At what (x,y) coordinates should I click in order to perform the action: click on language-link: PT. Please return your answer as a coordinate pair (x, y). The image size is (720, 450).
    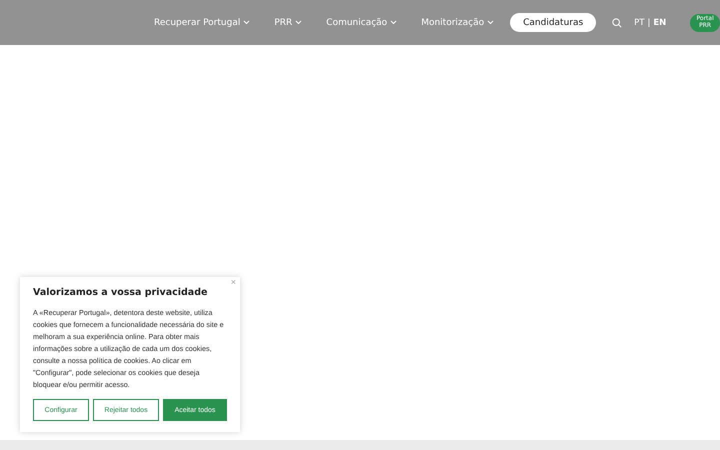
    Looking at the image, I should click on (639, 23).